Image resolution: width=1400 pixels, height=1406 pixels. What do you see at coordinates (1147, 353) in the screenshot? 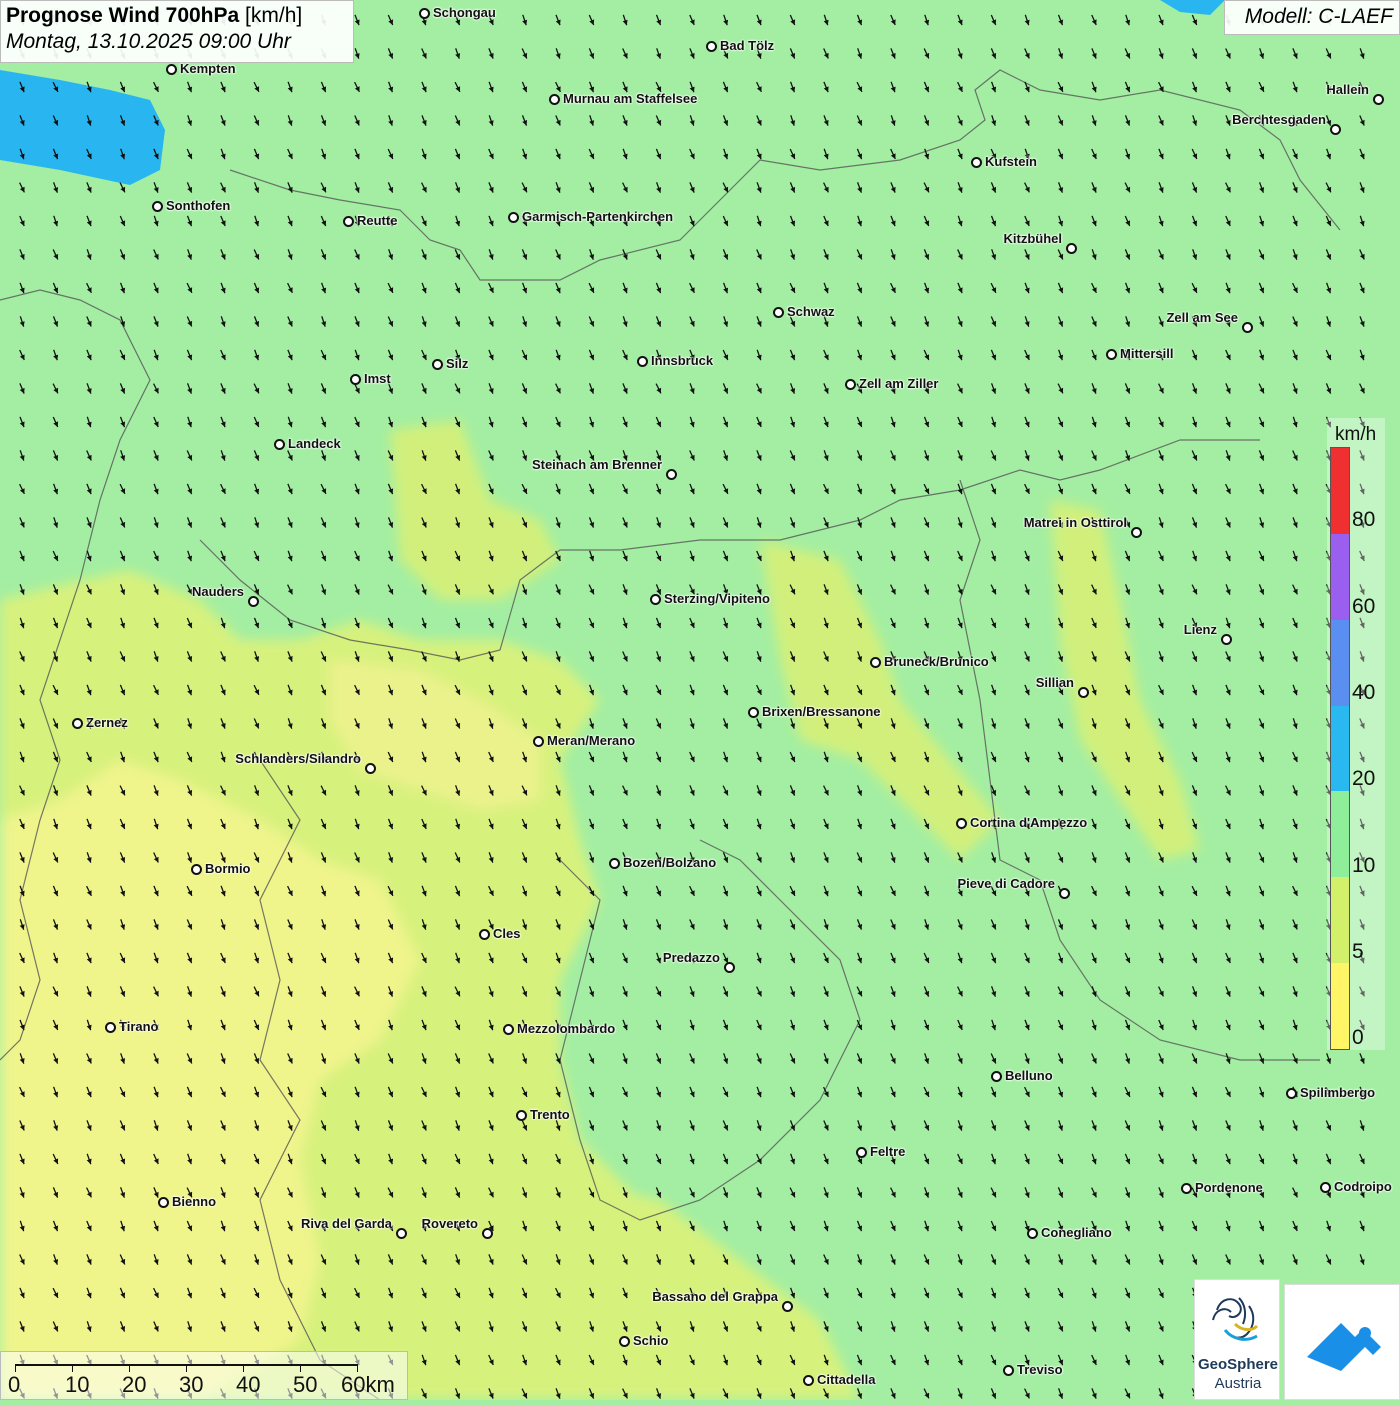
I see `city-label: Mittersill` at bounding box center [1147, 353].